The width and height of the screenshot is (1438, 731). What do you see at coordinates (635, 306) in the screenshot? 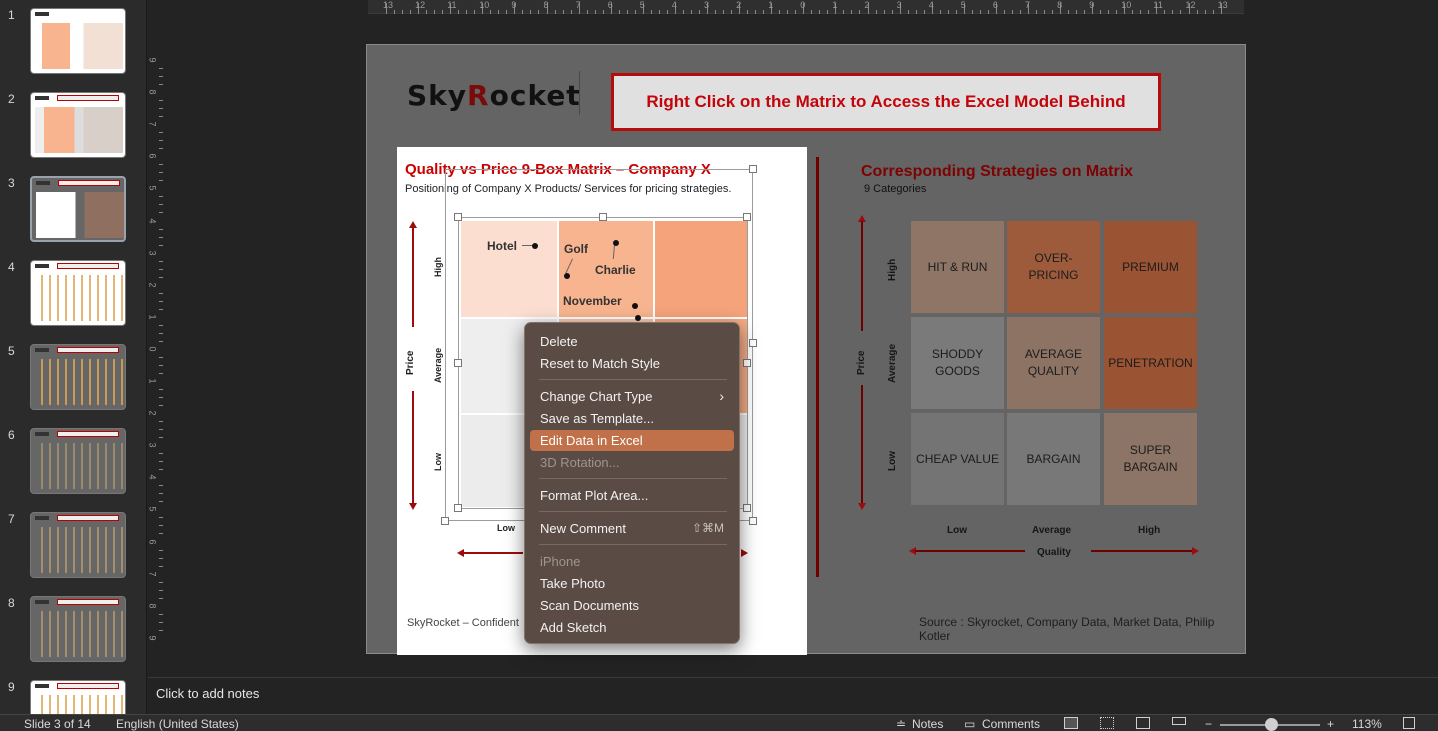
I see `data-point-november` at bounding box center [635, 306].